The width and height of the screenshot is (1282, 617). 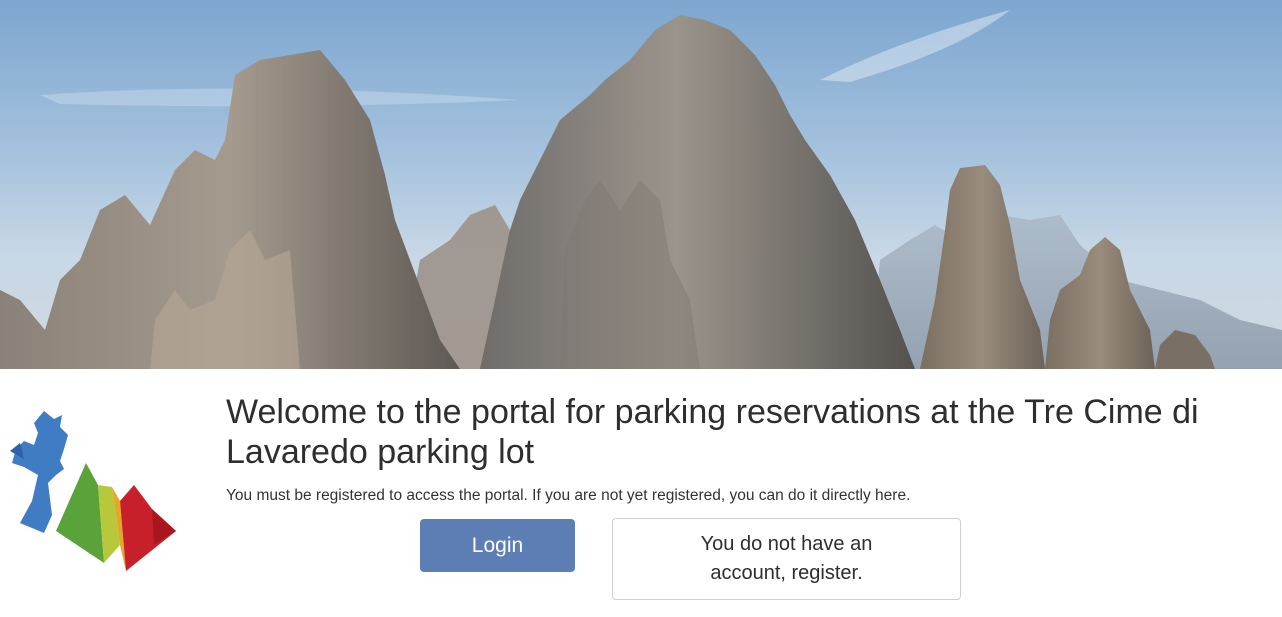 What do you see at coordinates (92, 490) in the screenshot?
I see `rooster-mountains-logo` at bounding box center [92, 490].